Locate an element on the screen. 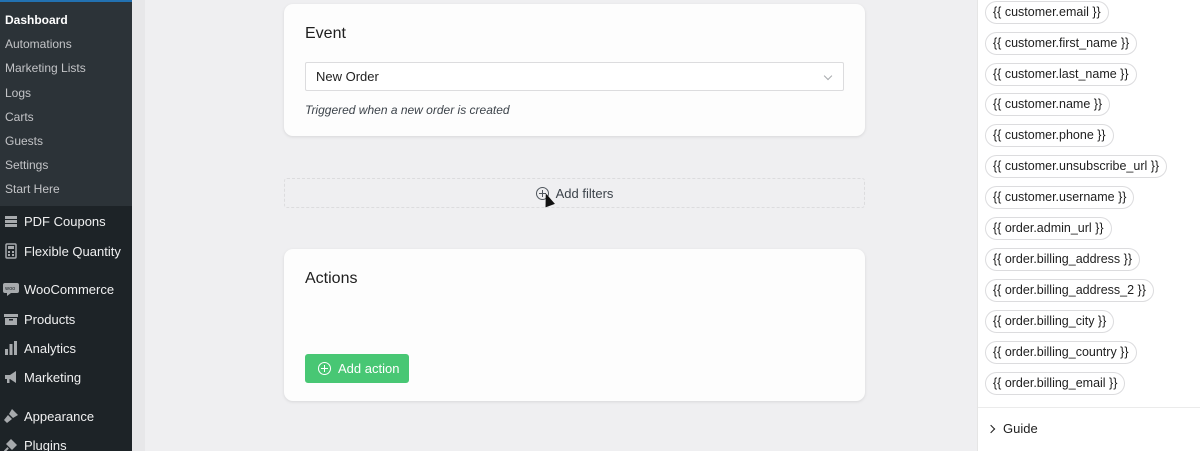 The width and height of the screenshot is (1200, 451). chevron-right-icon is located at coordinates (991, 428).